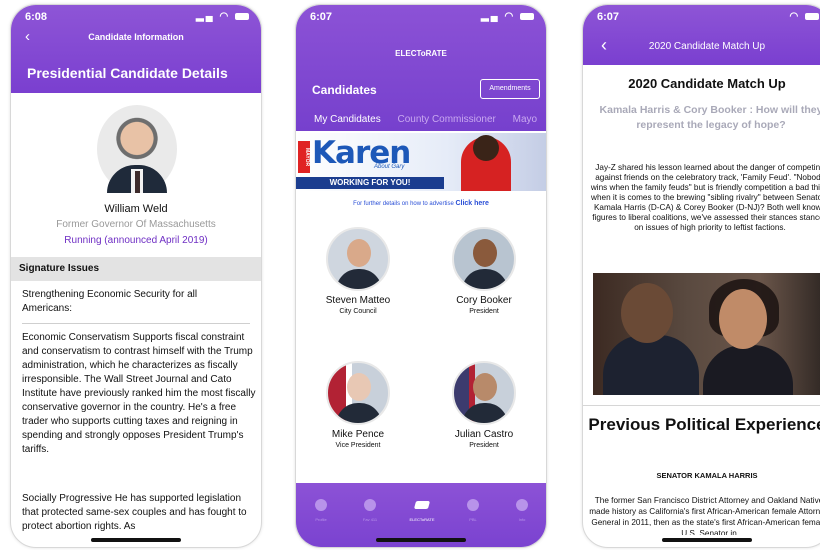  I want to click on photo-woman-body, so click(748, 370).